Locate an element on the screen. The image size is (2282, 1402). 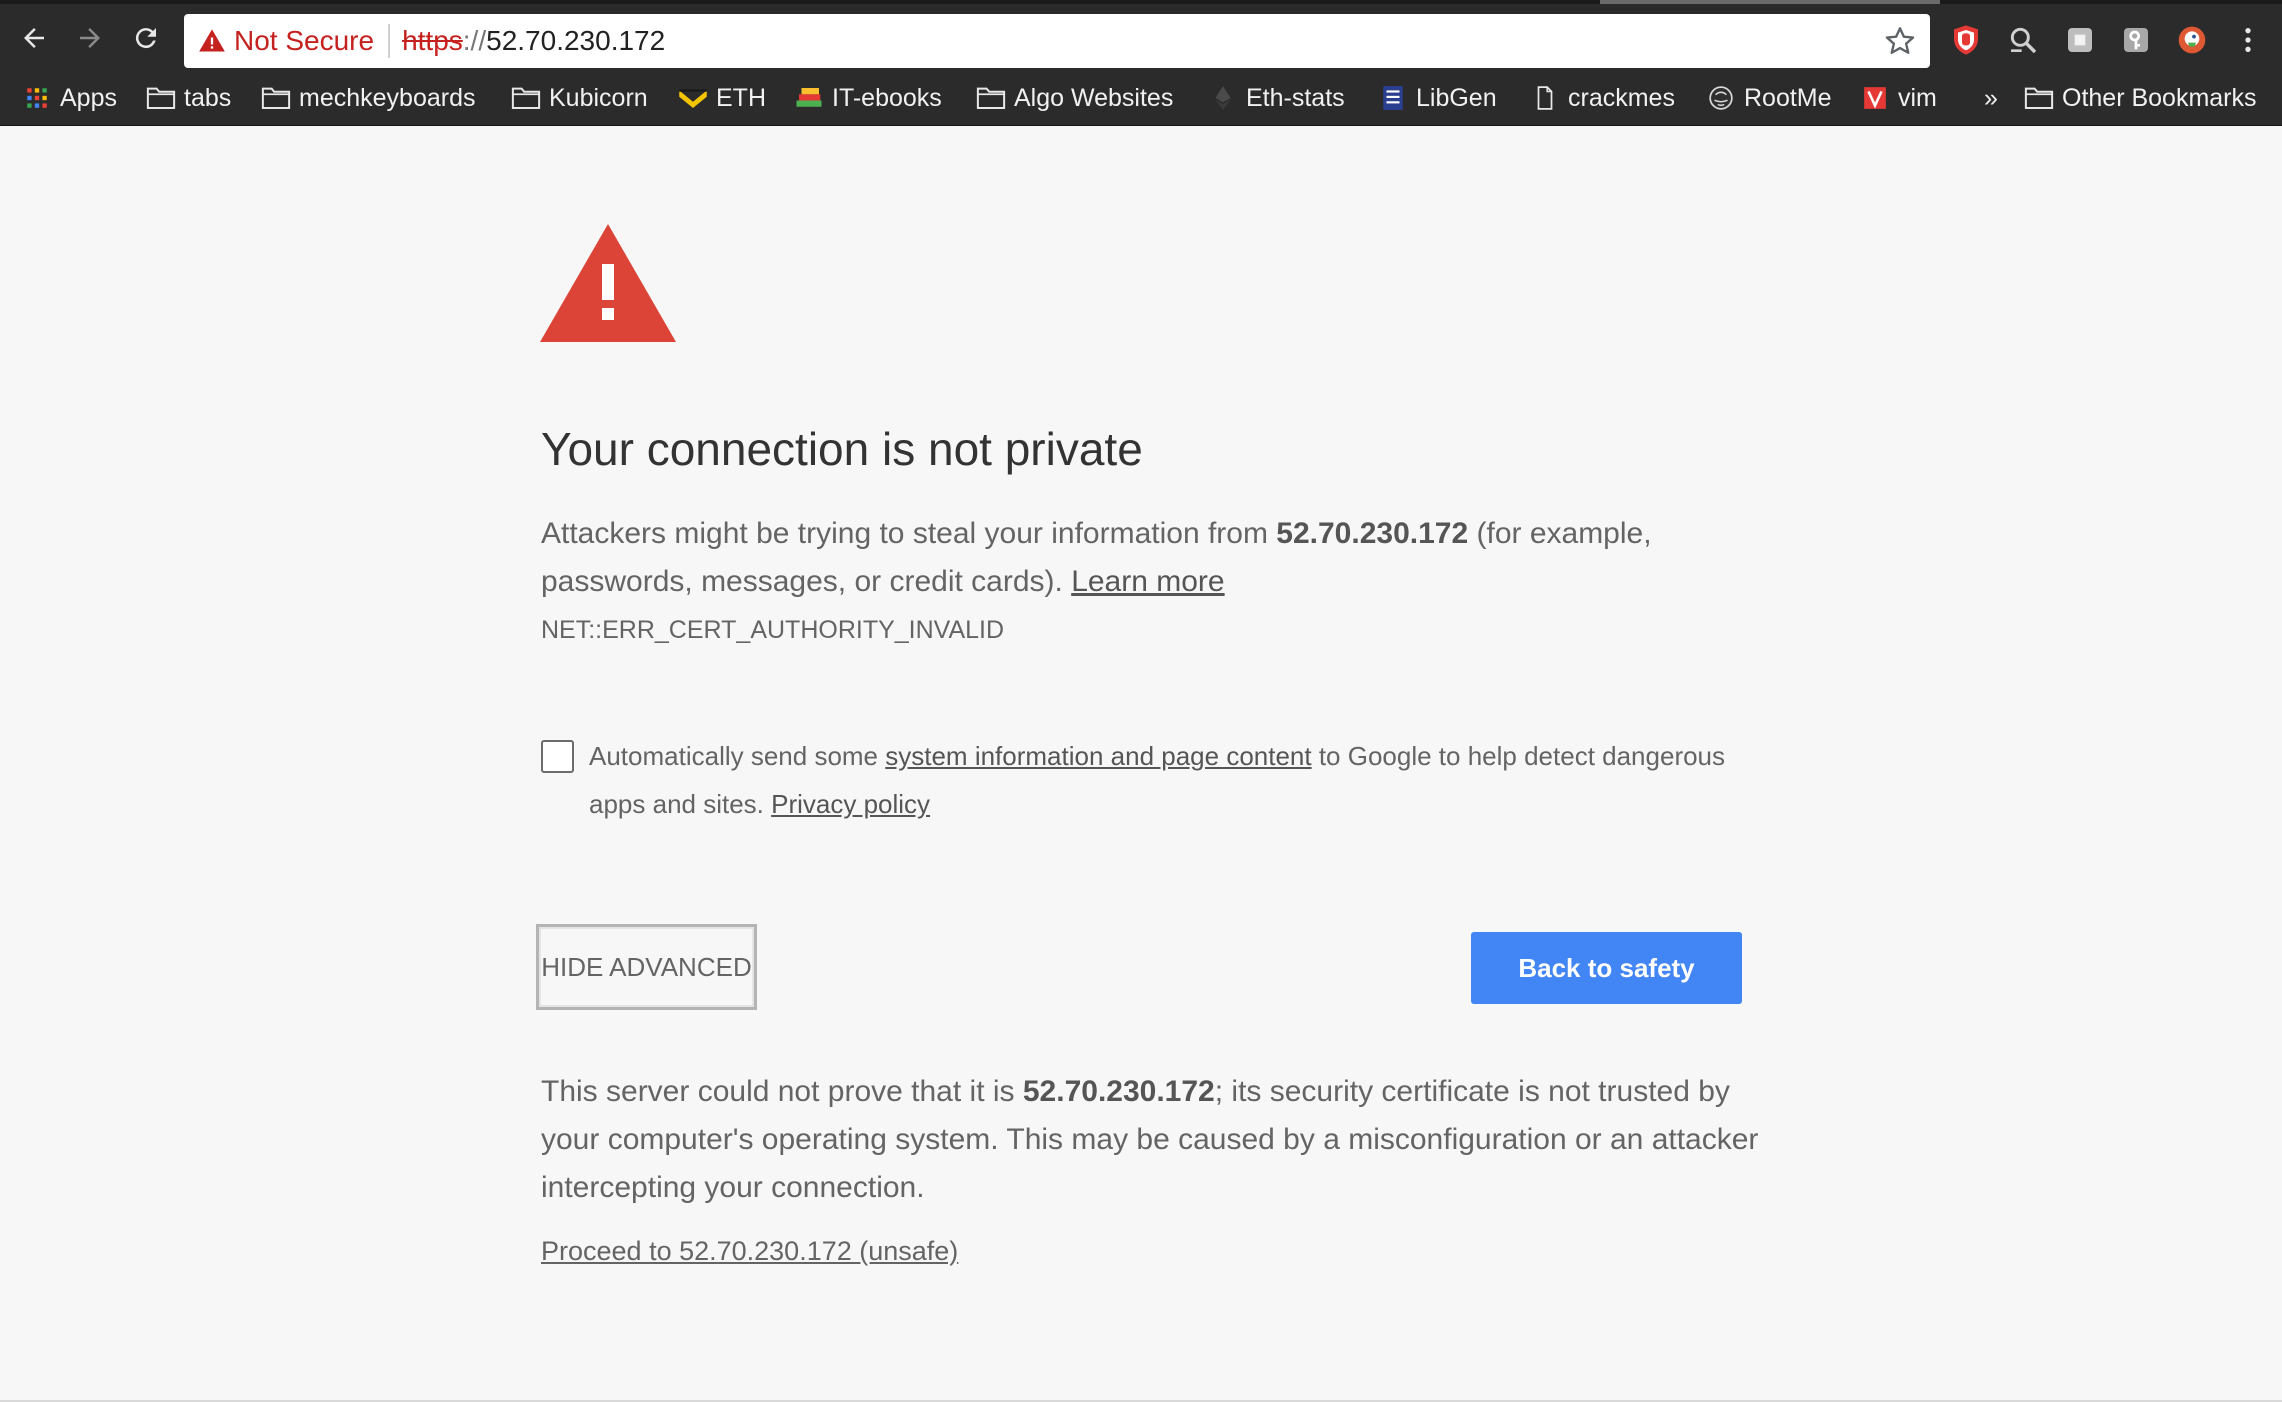
details-host: 52.70.230.172 is located at coordinates (1118, 1091).